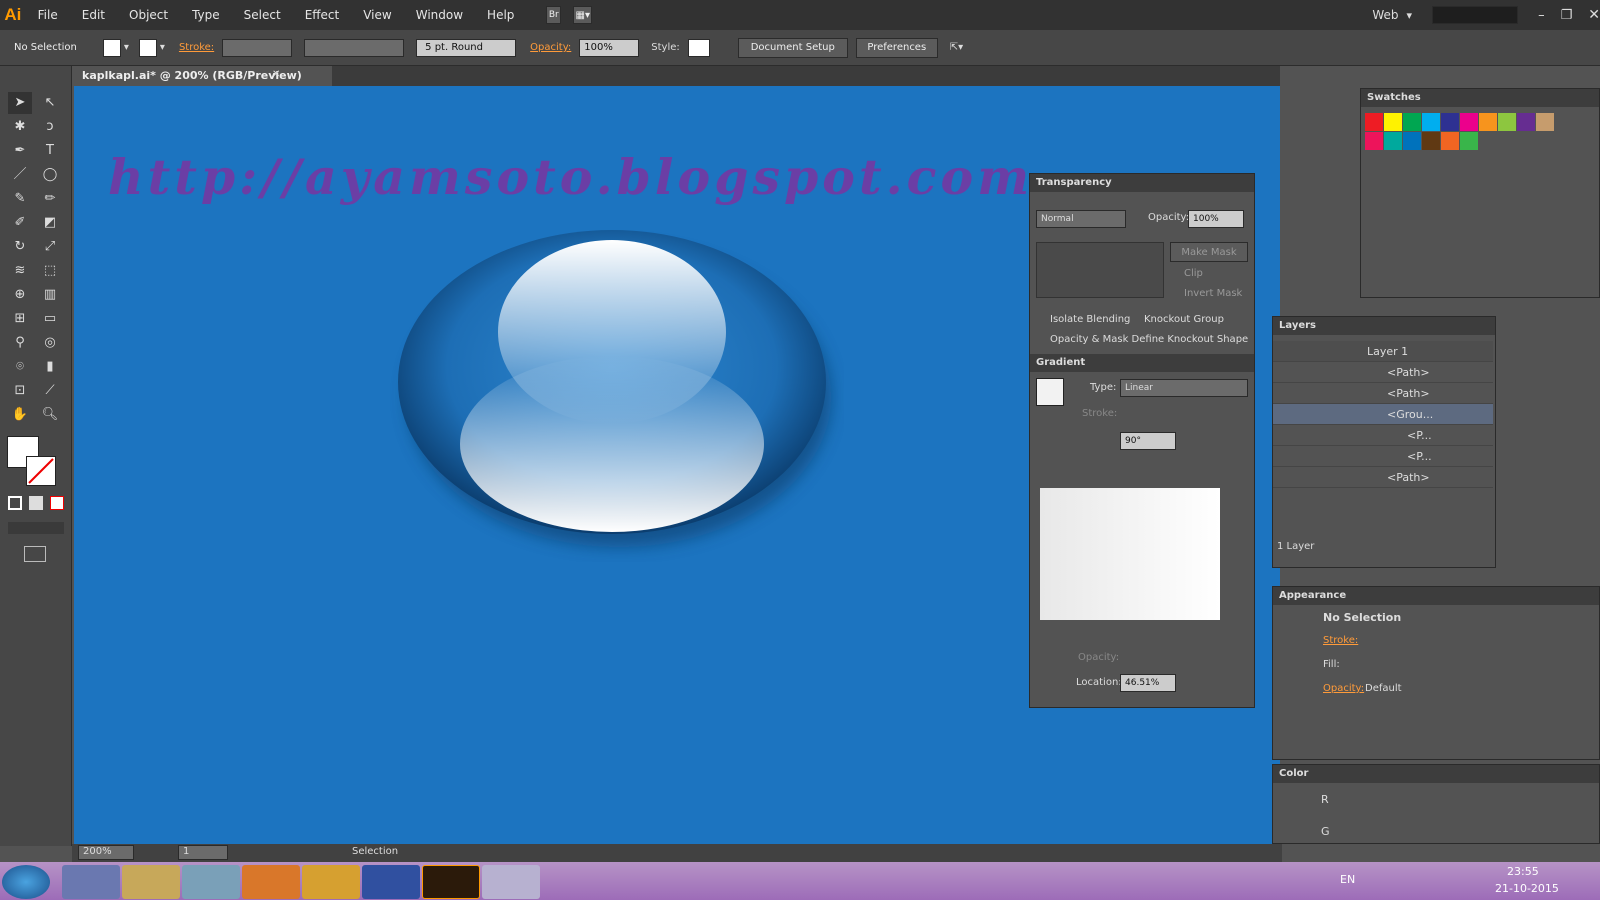 Image resolution: width=1600 pixels, height=900 pixels. Describe the element at coordinates (202, 76) in the screenshot. I see `document-tab: kaplkapl.ai* @ 200% (RGB/Preview)` at that location.